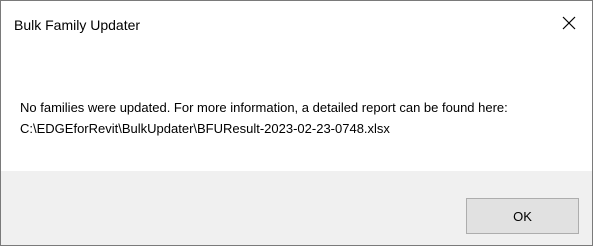  I want to click on ok-button: OK, so click(522, 216).